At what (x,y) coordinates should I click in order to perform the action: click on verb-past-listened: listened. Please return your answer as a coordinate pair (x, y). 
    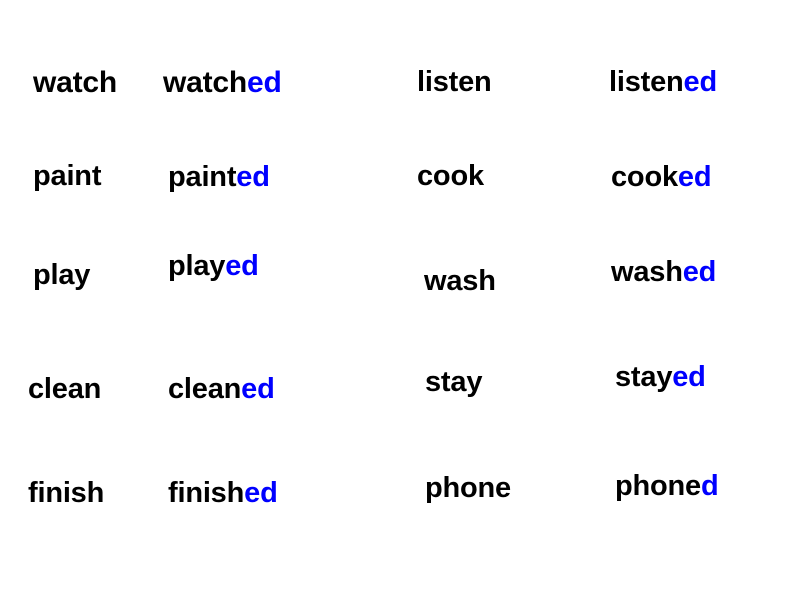
    Looking at the image, I should click on (663, 82).